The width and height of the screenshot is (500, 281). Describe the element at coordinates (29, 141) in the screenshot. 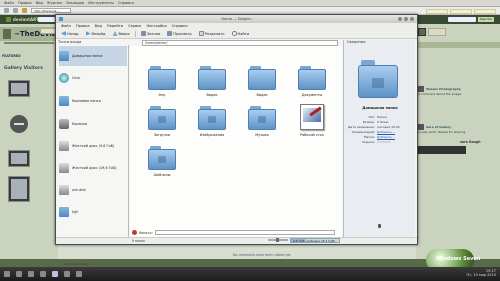

I see `deviantart-left-column` at that location.